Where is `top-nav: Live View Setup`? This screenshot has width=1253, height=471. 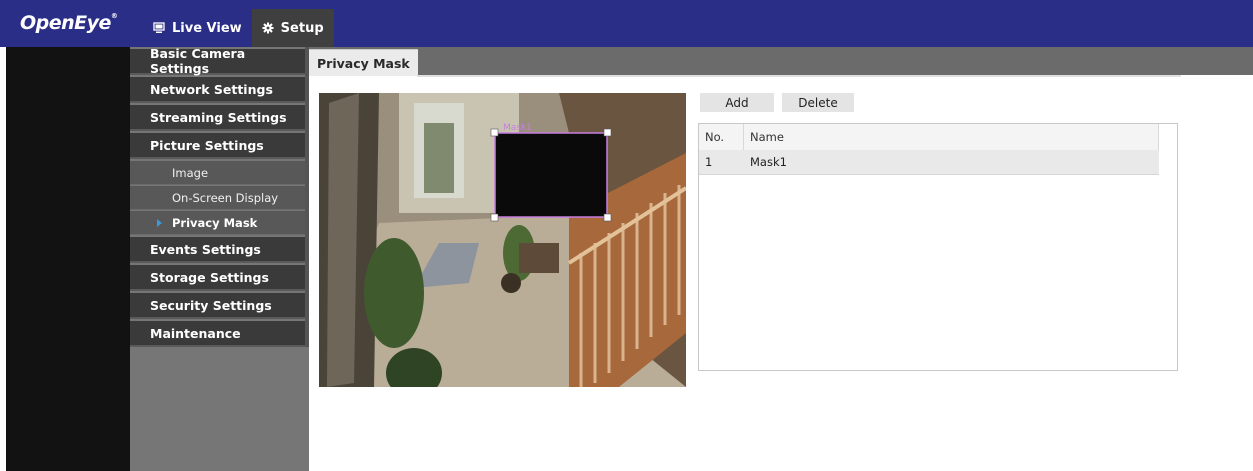 top-nav: Live View Setup is located at coordinates (238, 28).